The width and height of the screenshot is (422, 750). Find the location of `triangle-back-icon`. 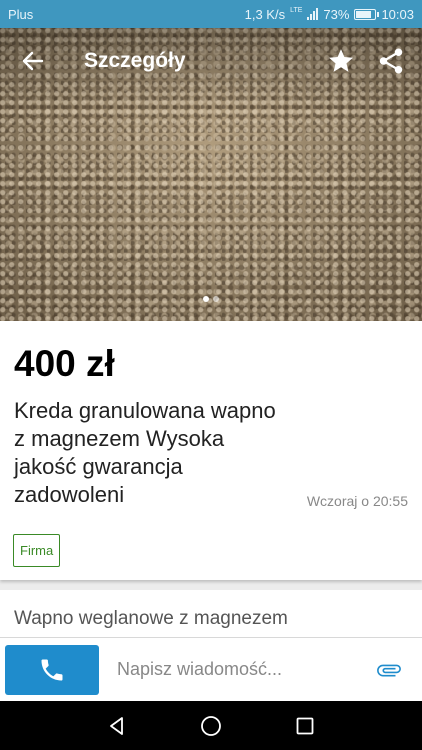

triangle-back-icon is located at coordinates (116, 725).